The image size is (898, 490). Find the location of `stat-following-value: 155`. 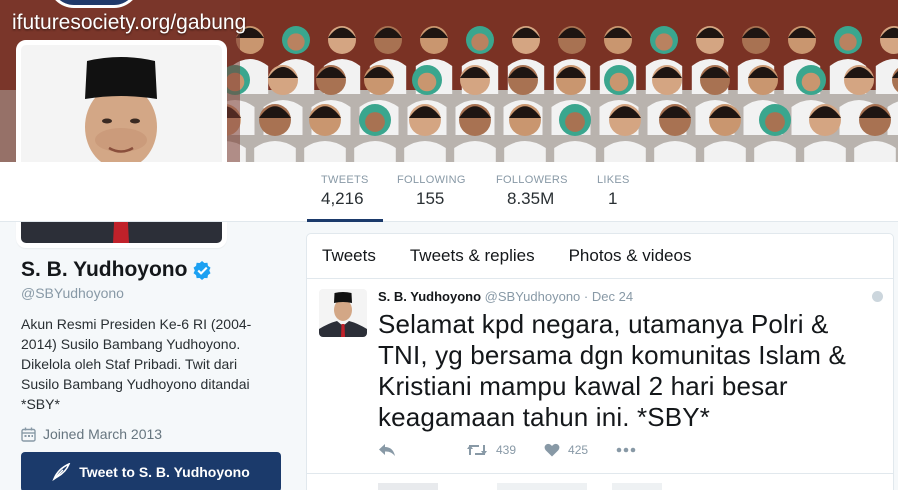

stat-following-value: 155 is located at coordinates (430, 198).